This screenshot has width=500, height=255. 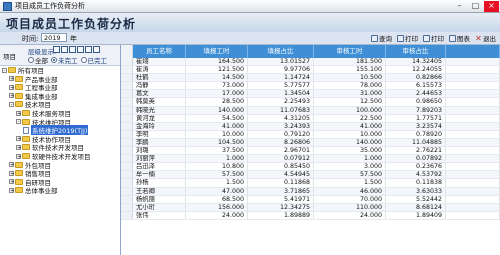 What do you see at coordinates (310, 175) in the screenshot?
I see `table-row: 牟一楠 57.500 4.54945 57.500 4.53792` at bounding box center [310, 175].